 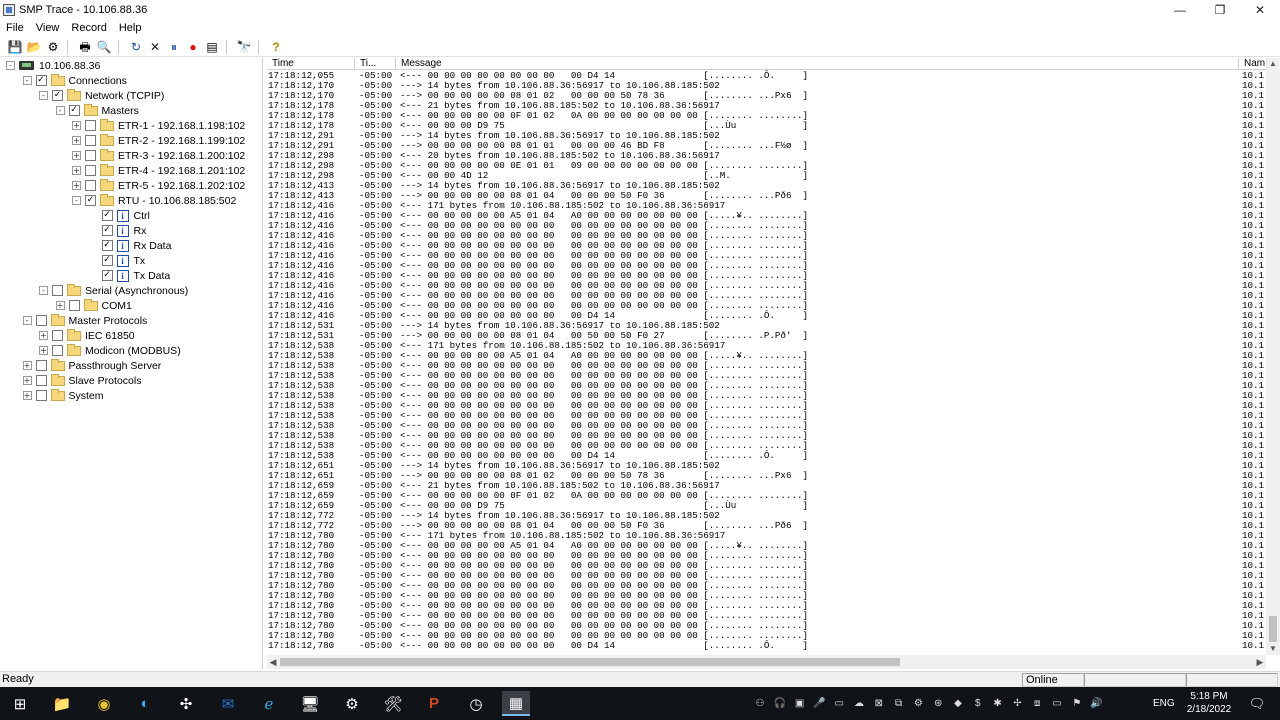 I want to click on tray-icon: ⊠, so click(x=879, y=703).